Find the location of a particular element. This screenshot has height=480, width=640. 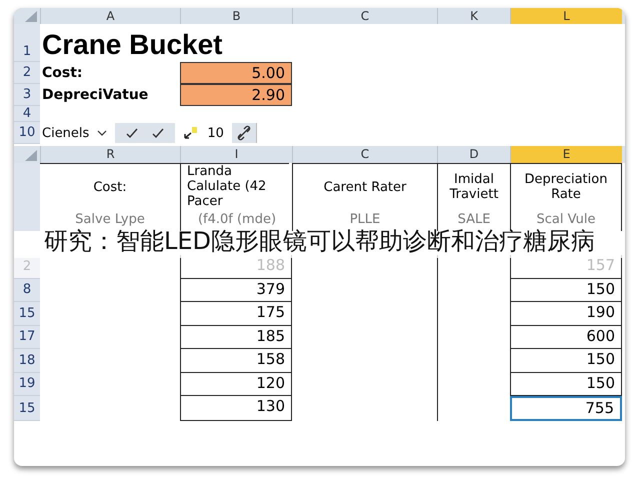

font-size: 10 is located at coordinates (215, 133).